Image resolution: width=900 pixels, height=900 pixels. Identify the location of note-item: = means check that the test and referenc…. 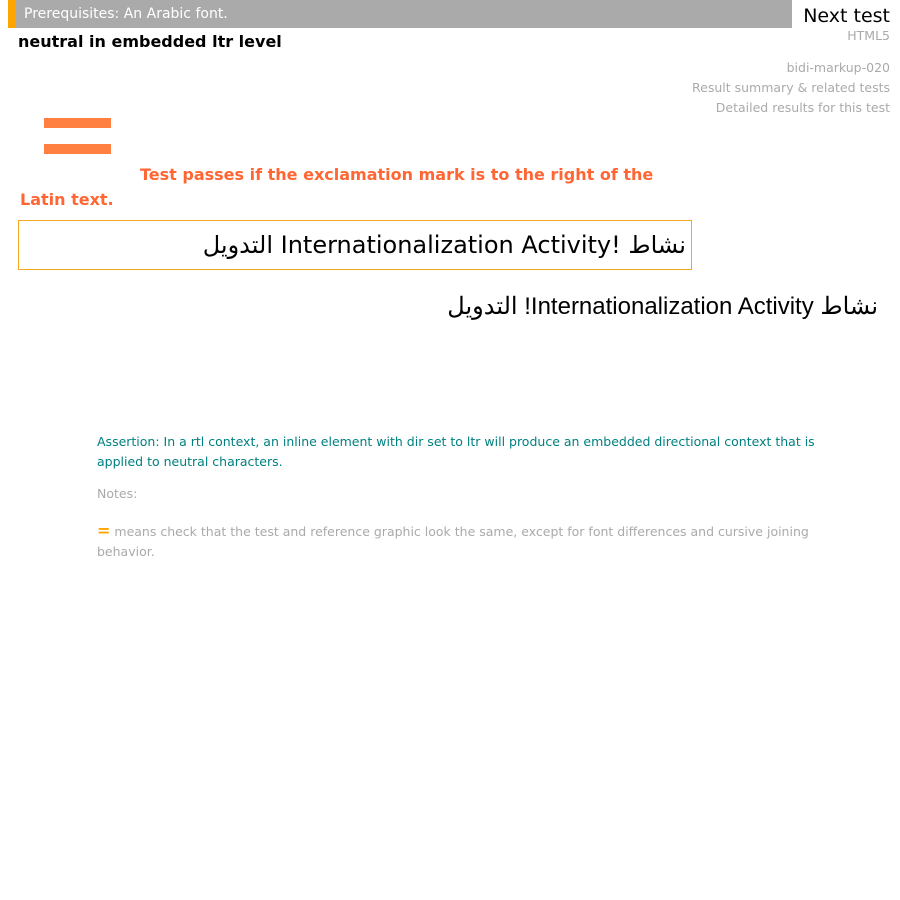
(462, 541).